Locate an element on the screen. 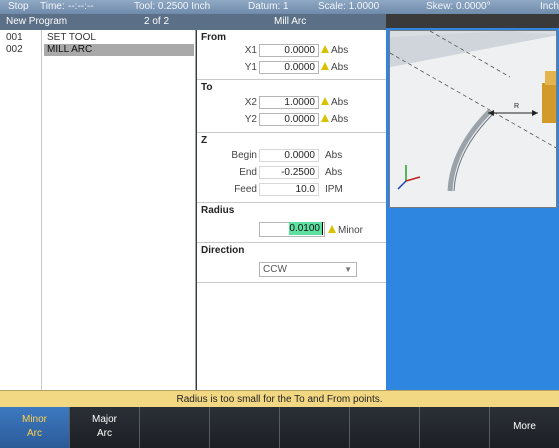 The width and height of the screenshot is (559, 448). machine-mode: Stop is located at coordinates (18, 6).